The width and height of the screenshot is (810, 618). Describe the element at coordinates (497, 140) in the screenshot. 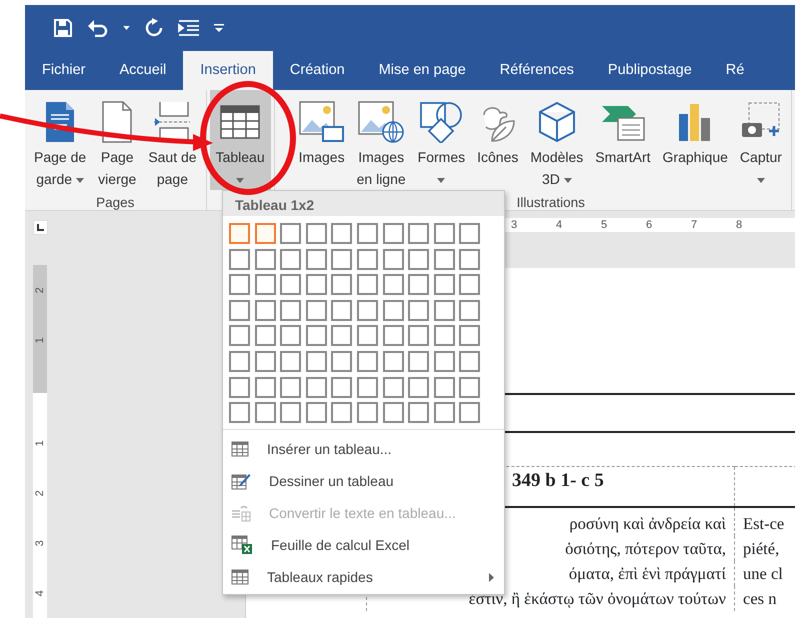

I see `ribbon-button: Icônes` at that location.